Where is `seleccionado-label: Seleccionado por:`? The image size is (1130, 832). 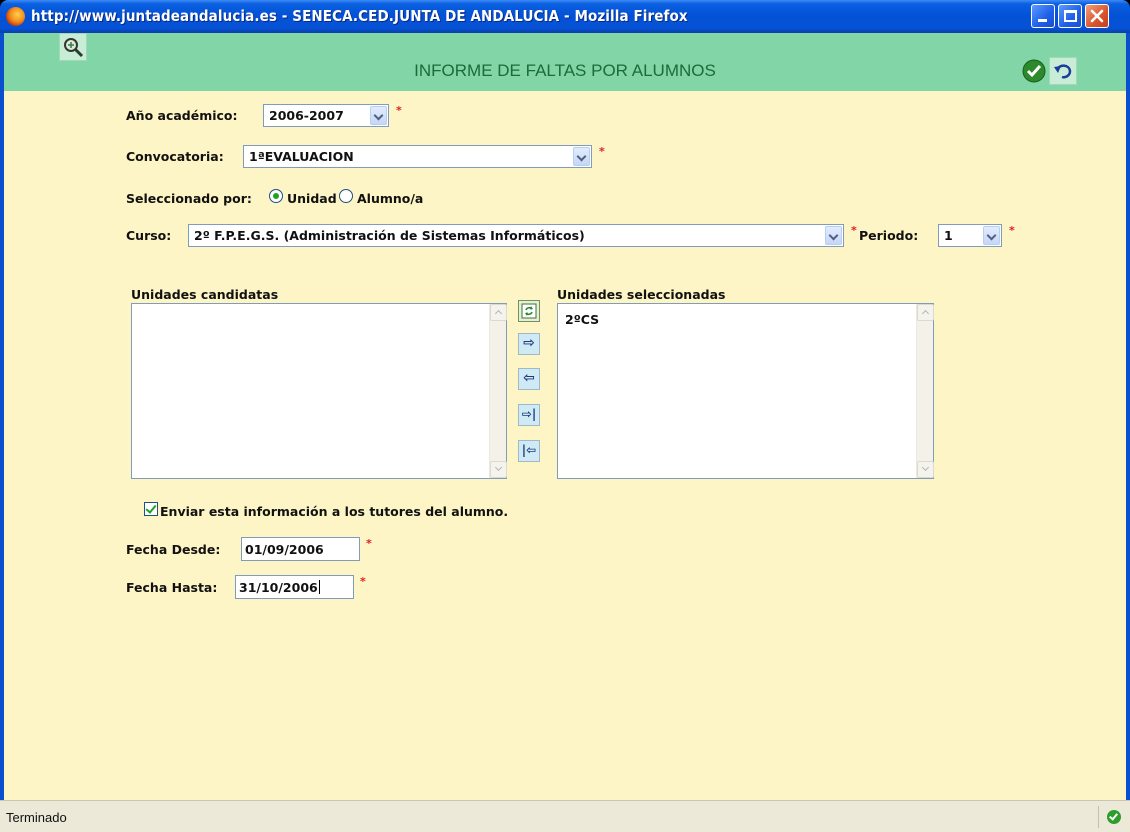 seleccionado-label: Seleccionado por: is located at coordinates (189, 198).